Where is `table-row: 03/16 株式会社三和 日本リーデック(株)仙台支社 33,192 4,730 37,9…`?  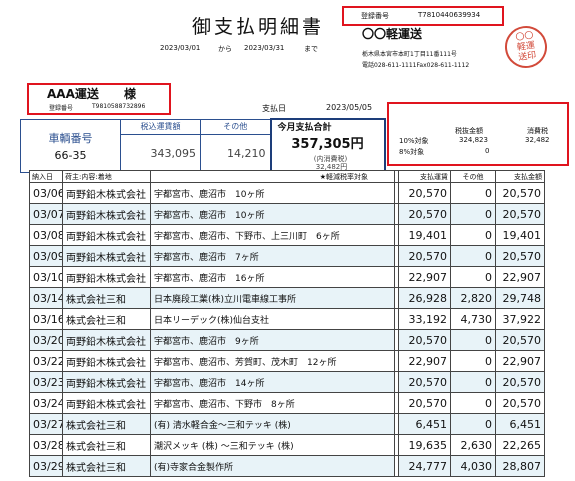 table-row: 03/16 株式会社三和 日本リーデック(株)仙台支社 33,192 4,730 37,9… is located at coordinates (287, 319).